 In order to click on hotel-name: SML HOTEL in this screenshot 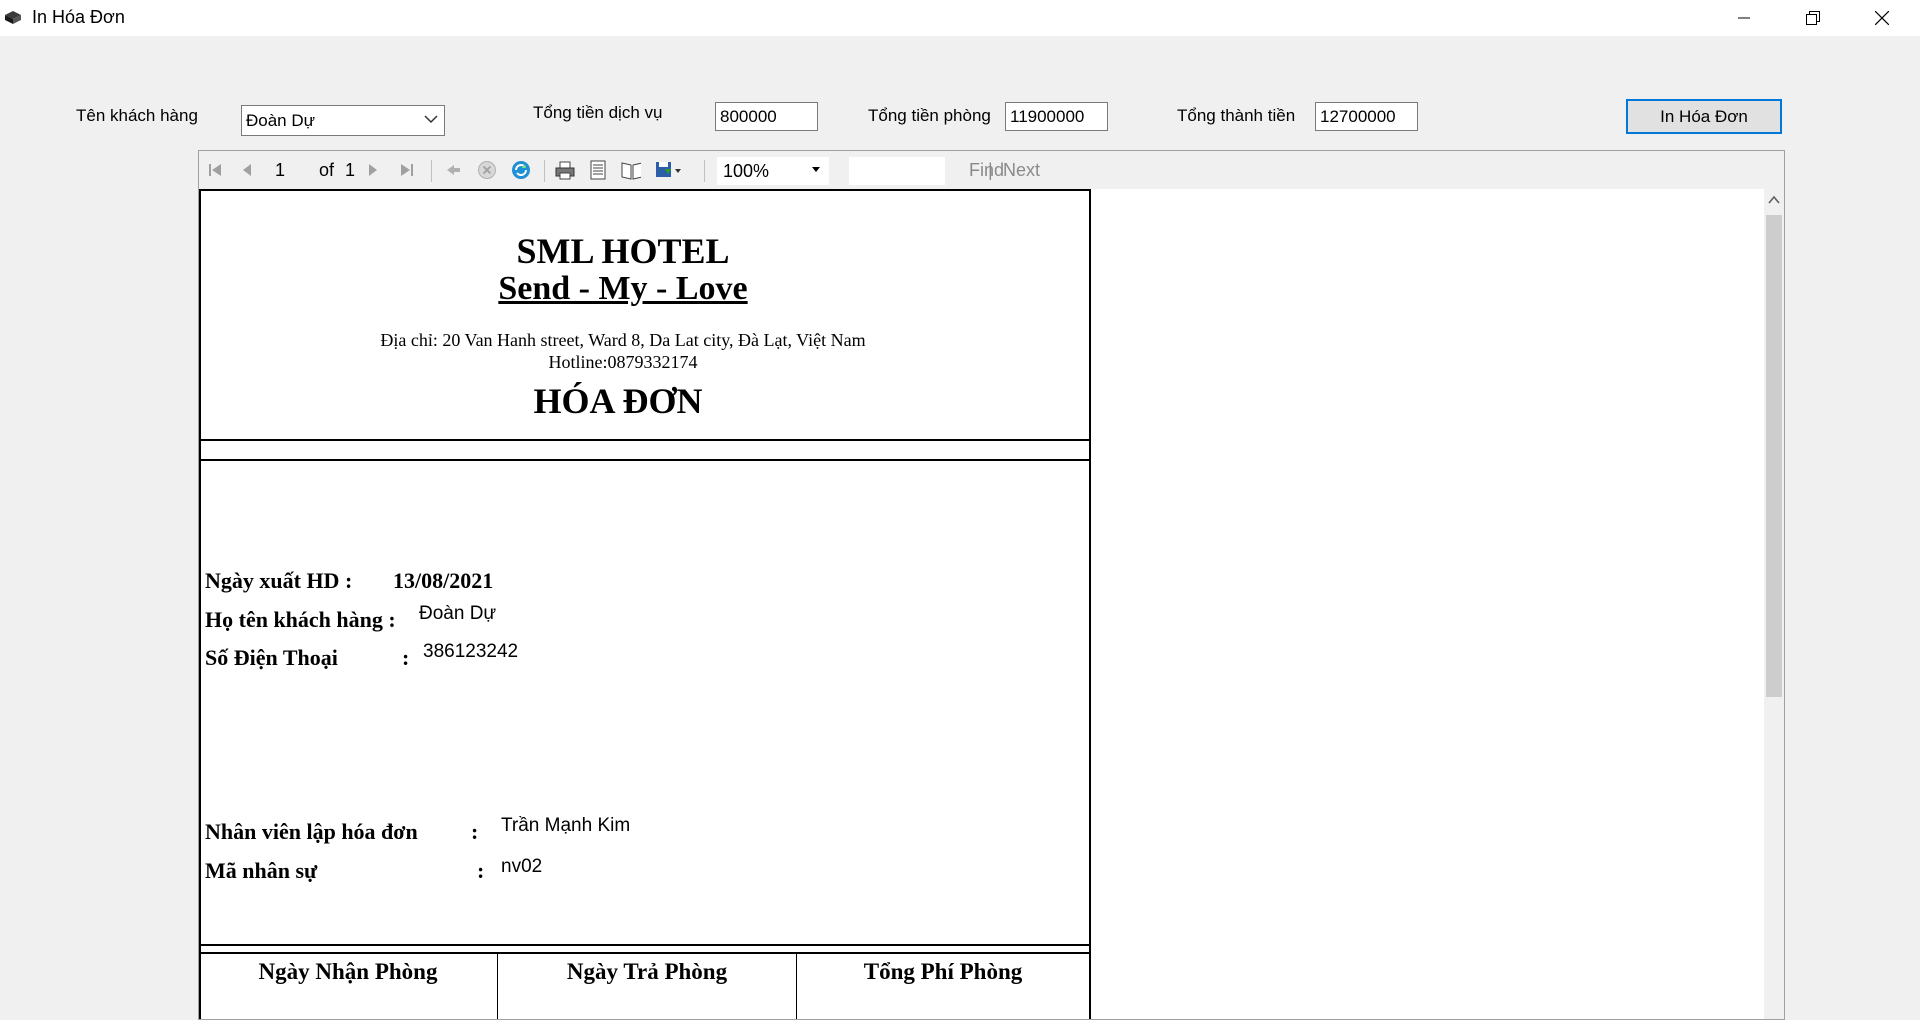, I will do `click(623, 251)`.